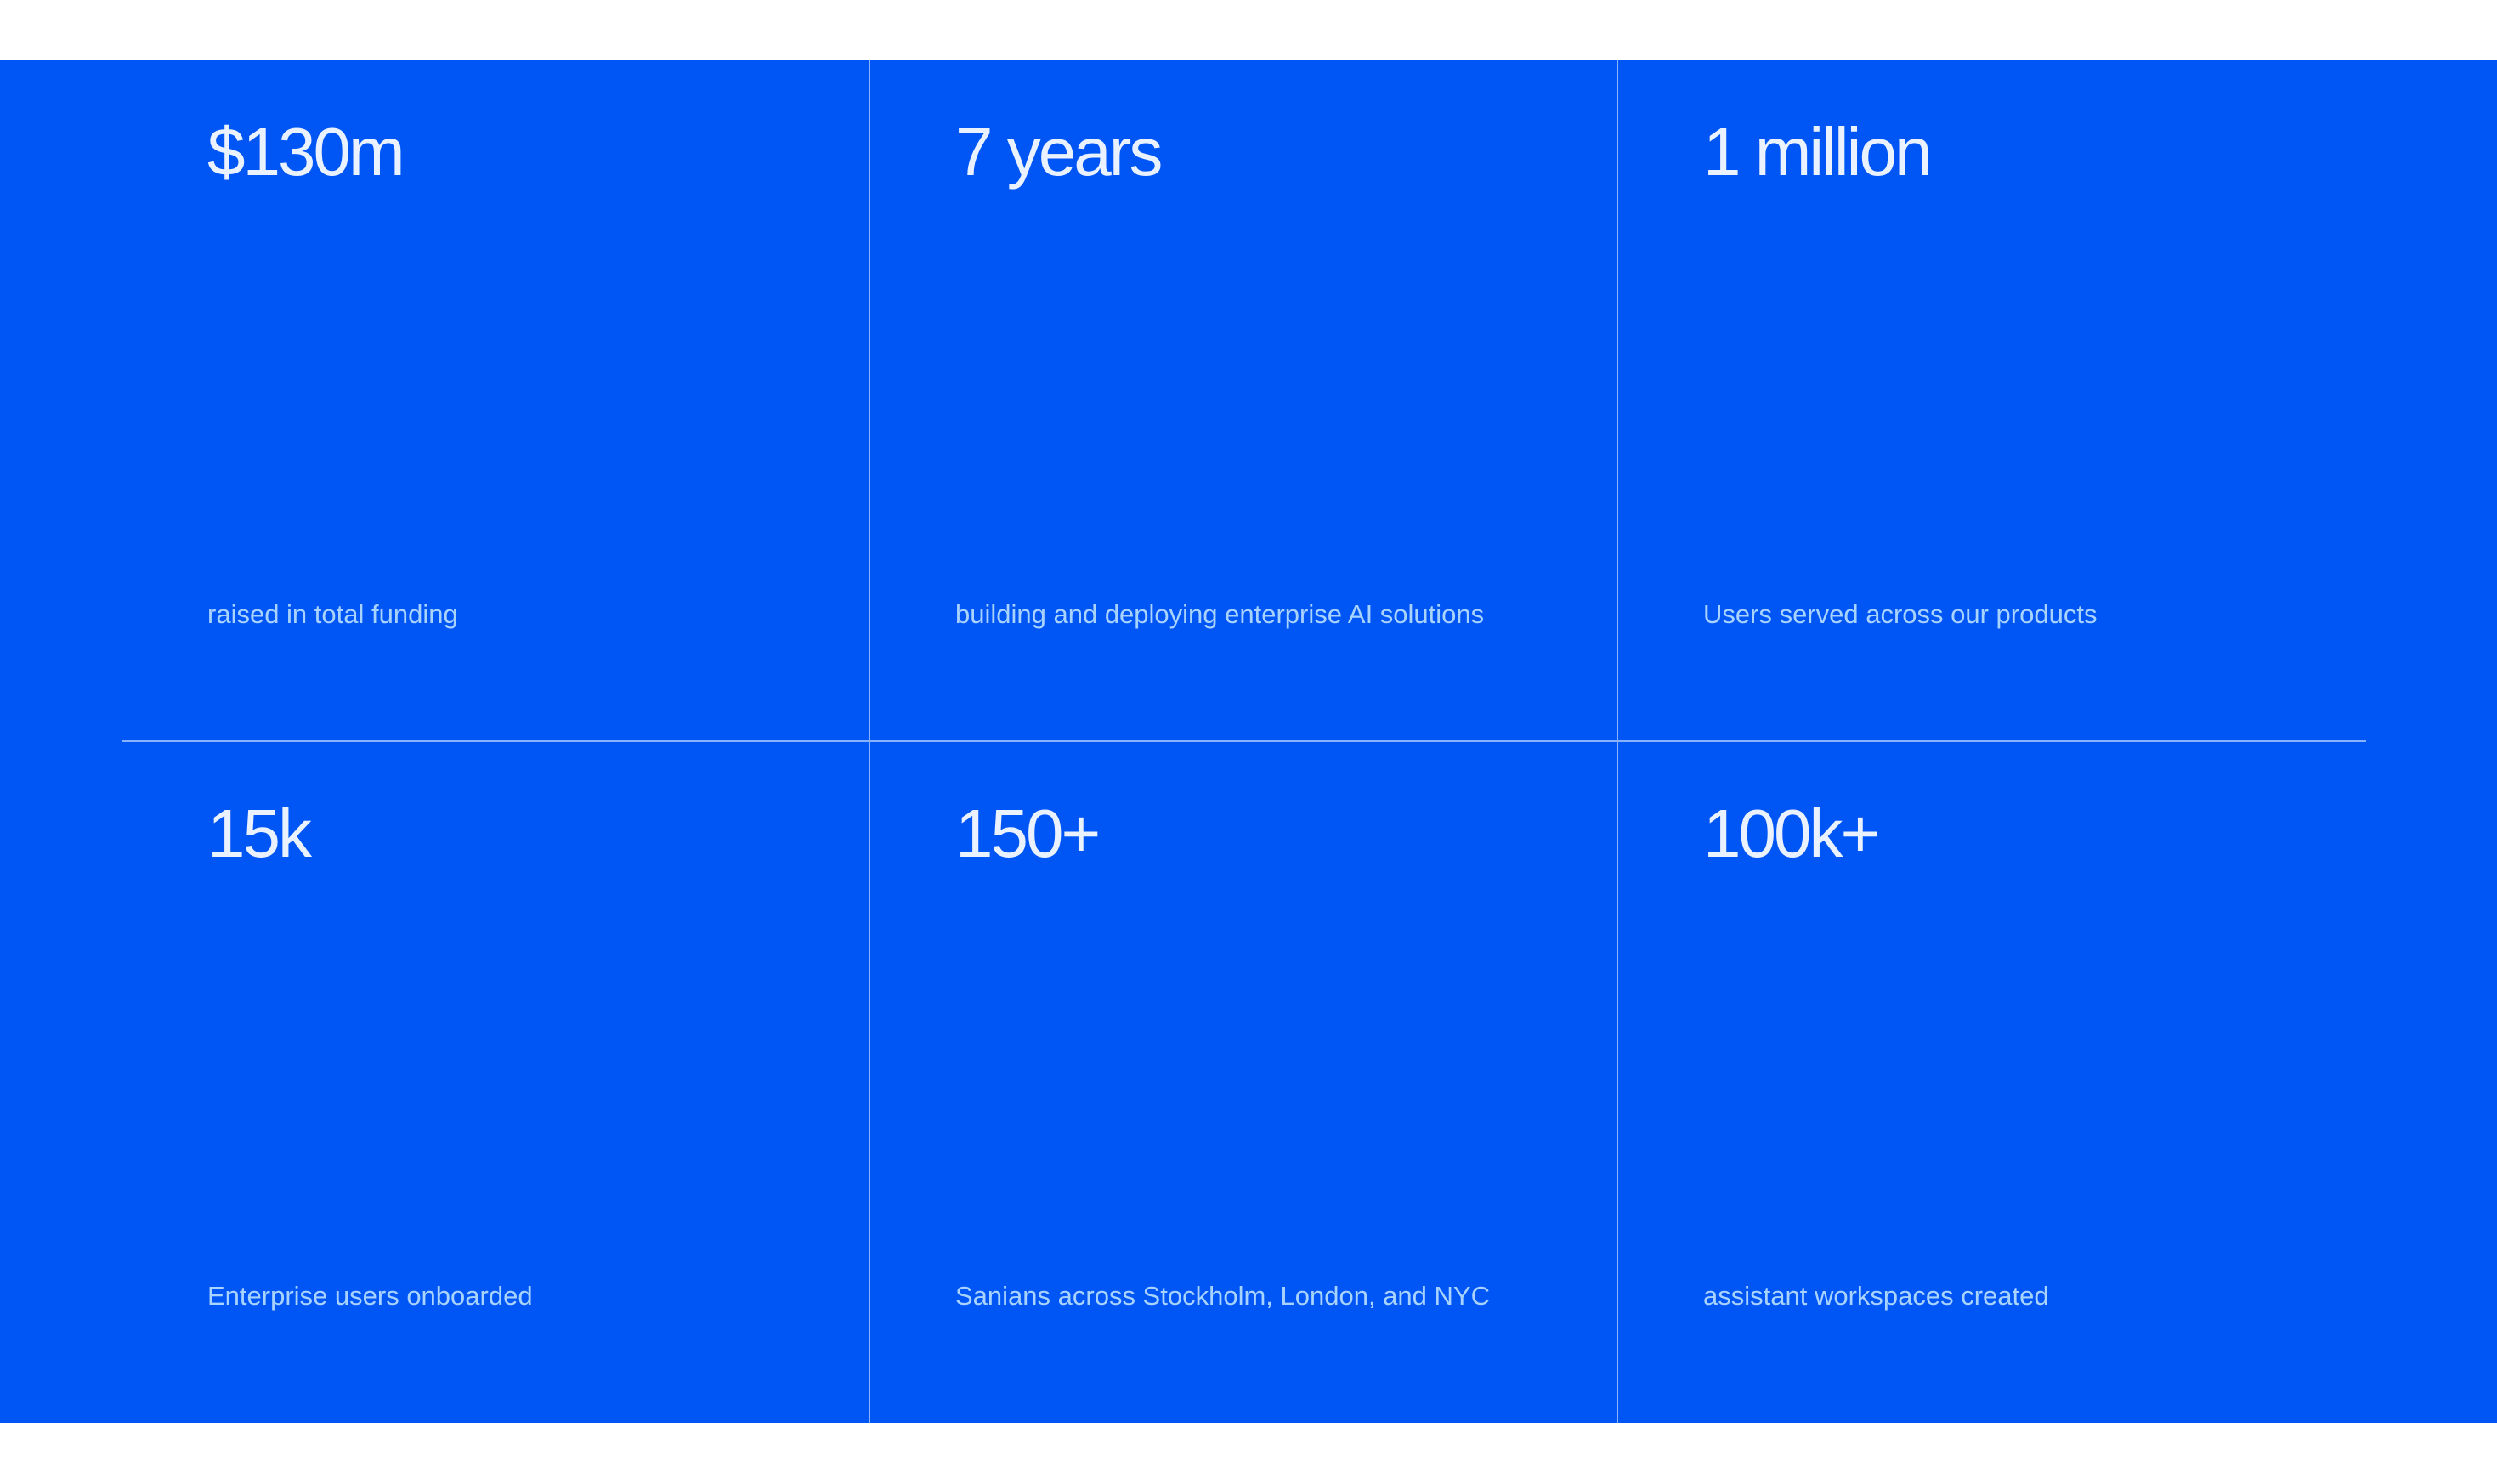  I want to click on stat-value: 7 years, so click(1059, 152).